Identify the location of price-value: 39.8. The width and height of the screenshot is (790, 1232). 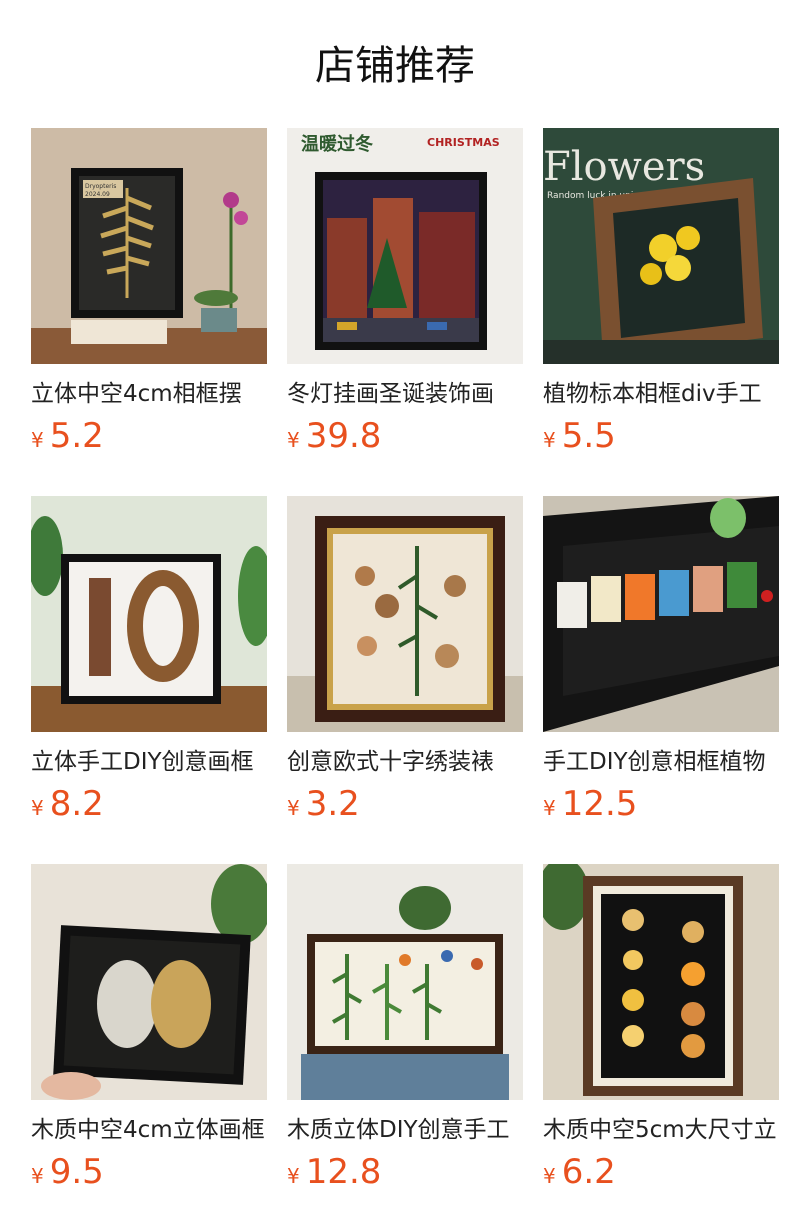
(343, 436).